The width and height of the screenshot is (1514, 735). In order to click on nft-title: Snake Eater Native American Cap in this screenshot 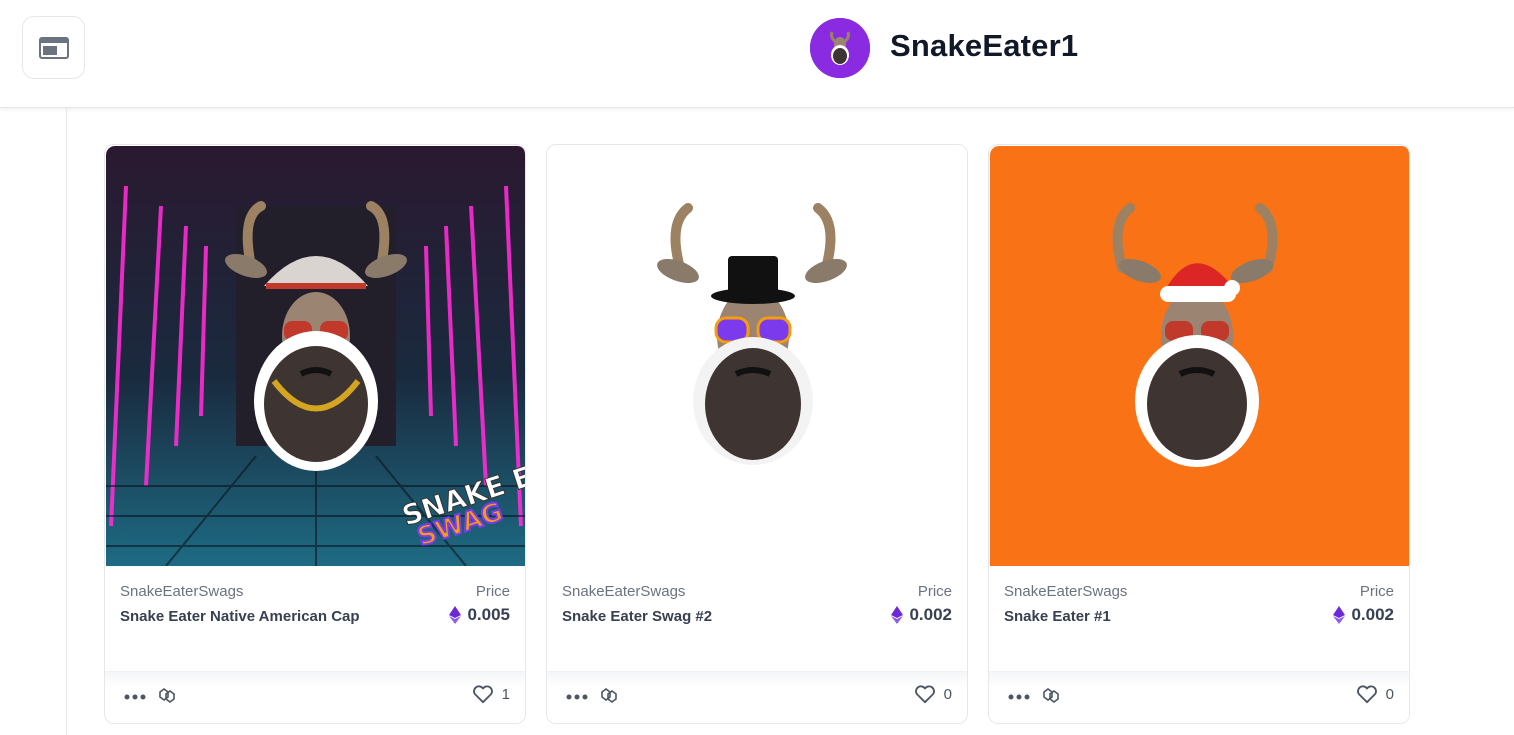, I will do `click(240, 616)`.